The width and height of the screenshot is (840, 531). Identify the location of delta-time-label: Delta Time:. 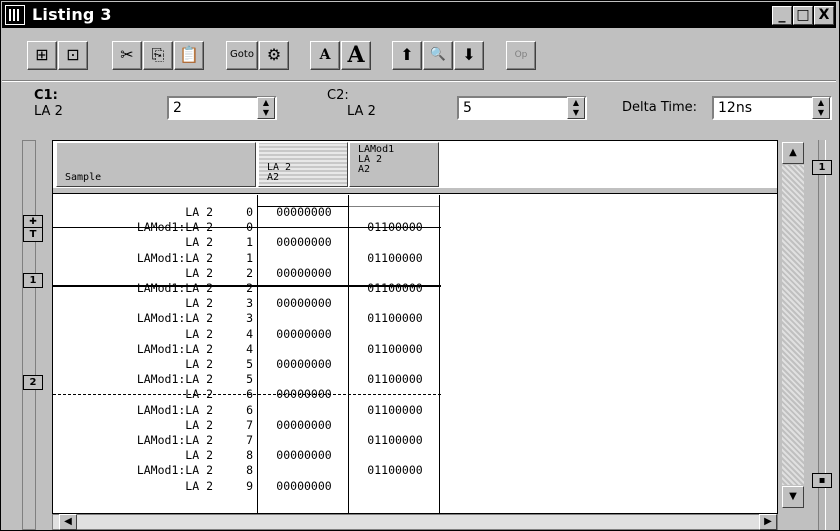
(660, 107).